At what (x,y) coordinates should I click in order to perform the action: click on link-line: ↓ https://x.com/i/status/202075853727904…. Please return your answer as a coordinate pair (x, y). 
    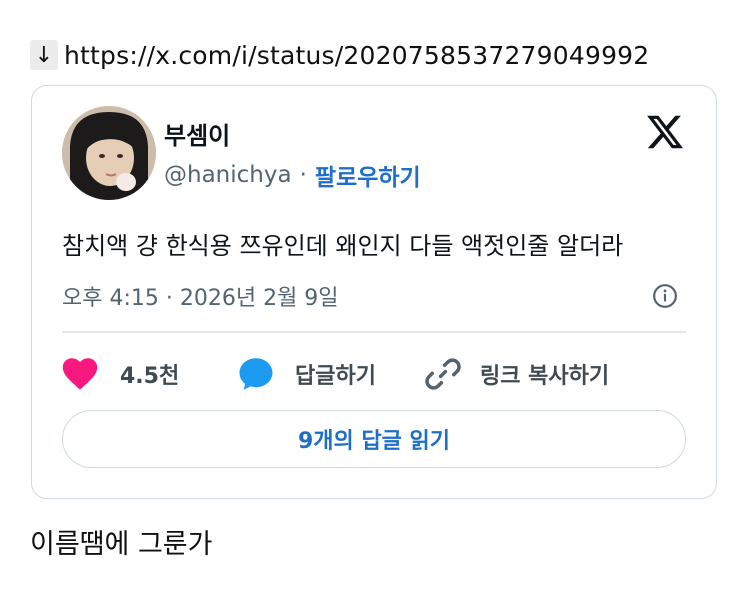
    Looking at the image, I should click on (339, 55).